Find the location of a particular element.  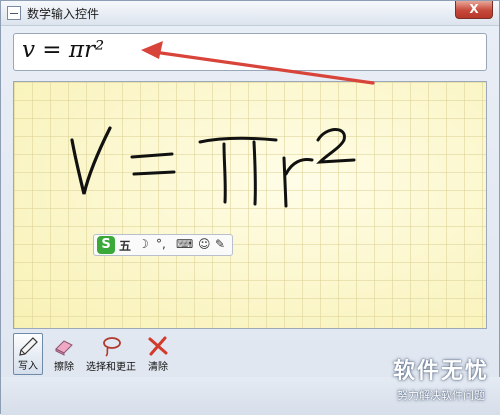

ink-pi-bar is located at coordinates (238, 140).